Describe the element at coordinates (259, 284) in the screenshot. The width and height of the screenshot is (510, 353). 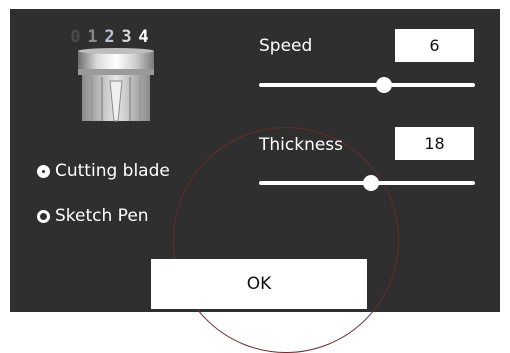
I see `ok-button: OK` at that location.